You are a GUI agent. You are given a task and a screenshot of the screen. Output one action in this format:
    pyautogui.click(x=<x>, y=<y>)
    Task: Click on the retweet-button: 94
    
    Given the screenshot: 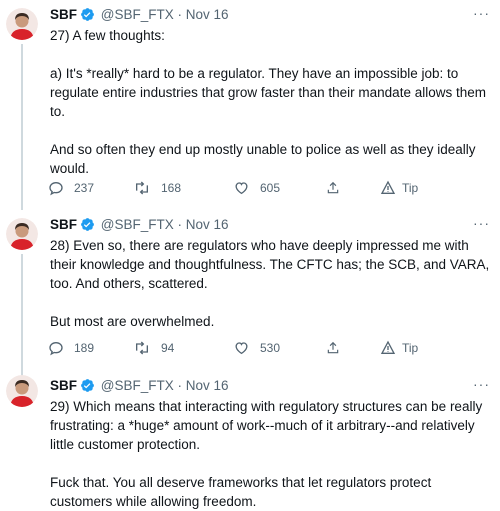 What is the action you would take?
    pyautogui.click(x=153, y=348)
    